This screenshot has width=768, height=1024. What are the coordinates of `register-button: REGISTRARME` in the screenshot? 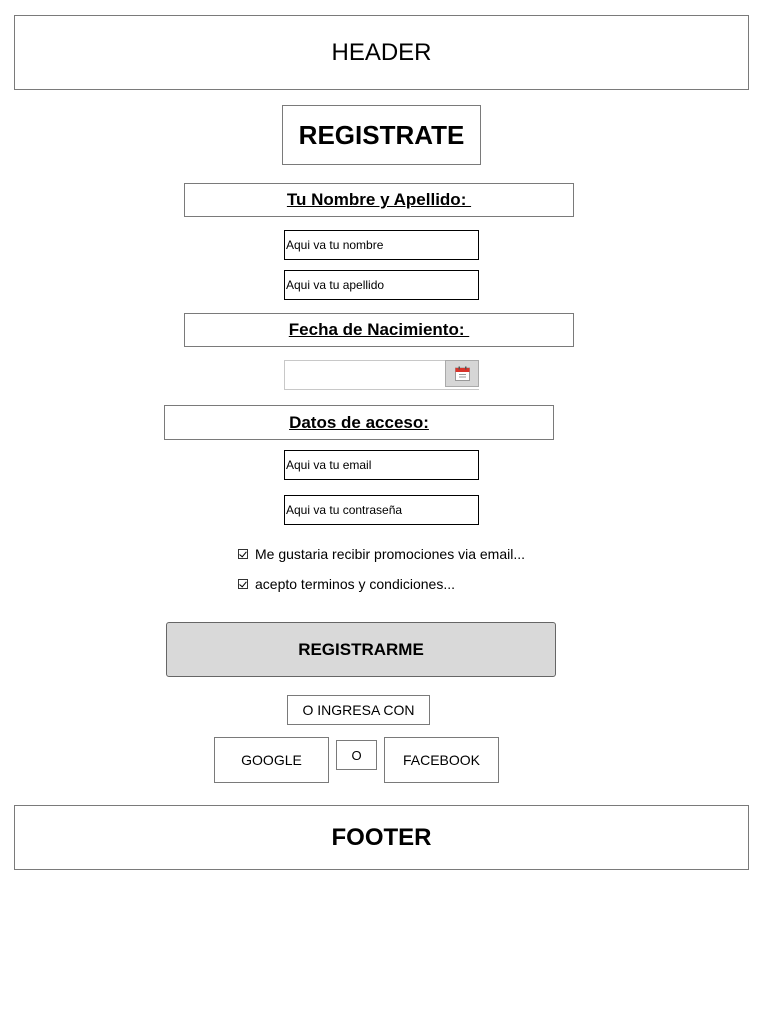 It's located at (361, 649).